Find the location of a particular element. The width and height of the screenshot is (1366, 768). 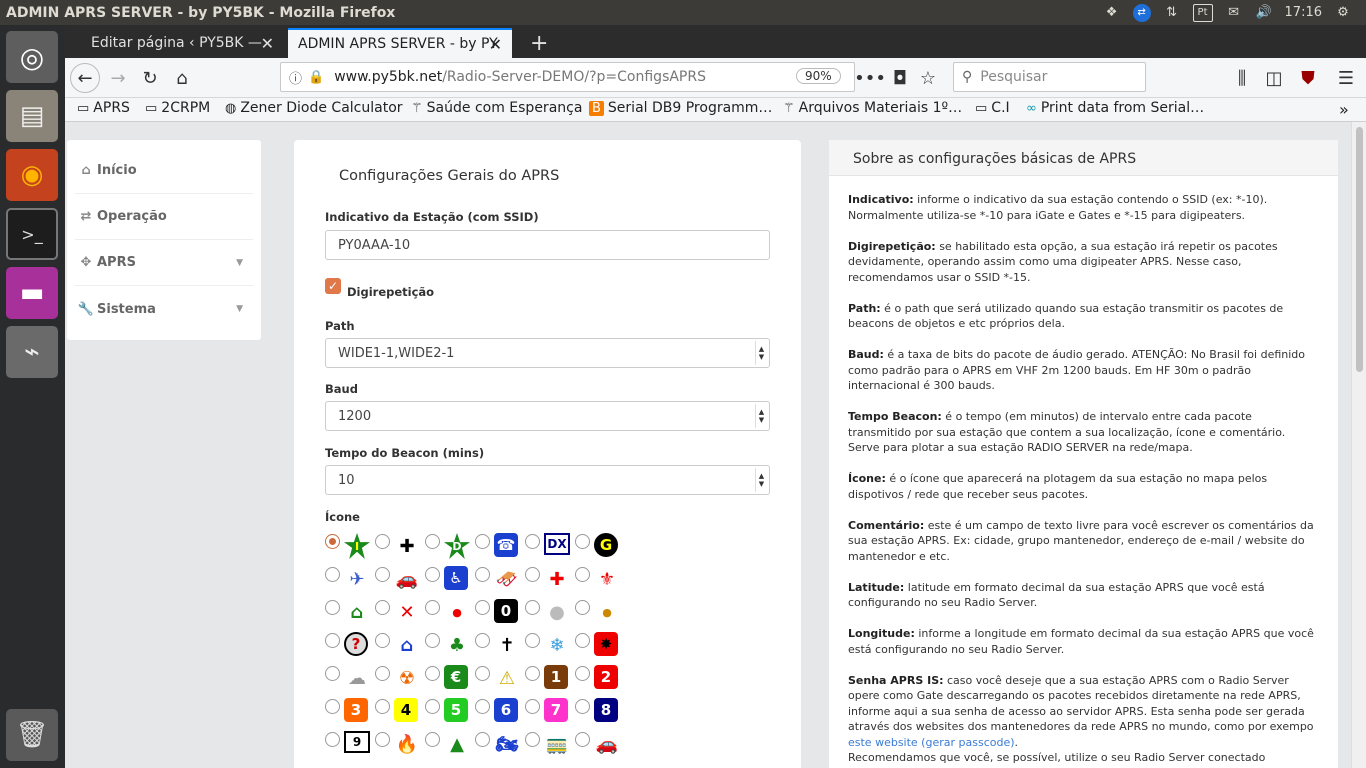

power-icon: ⚙ is located at coordinates (1343, 13).